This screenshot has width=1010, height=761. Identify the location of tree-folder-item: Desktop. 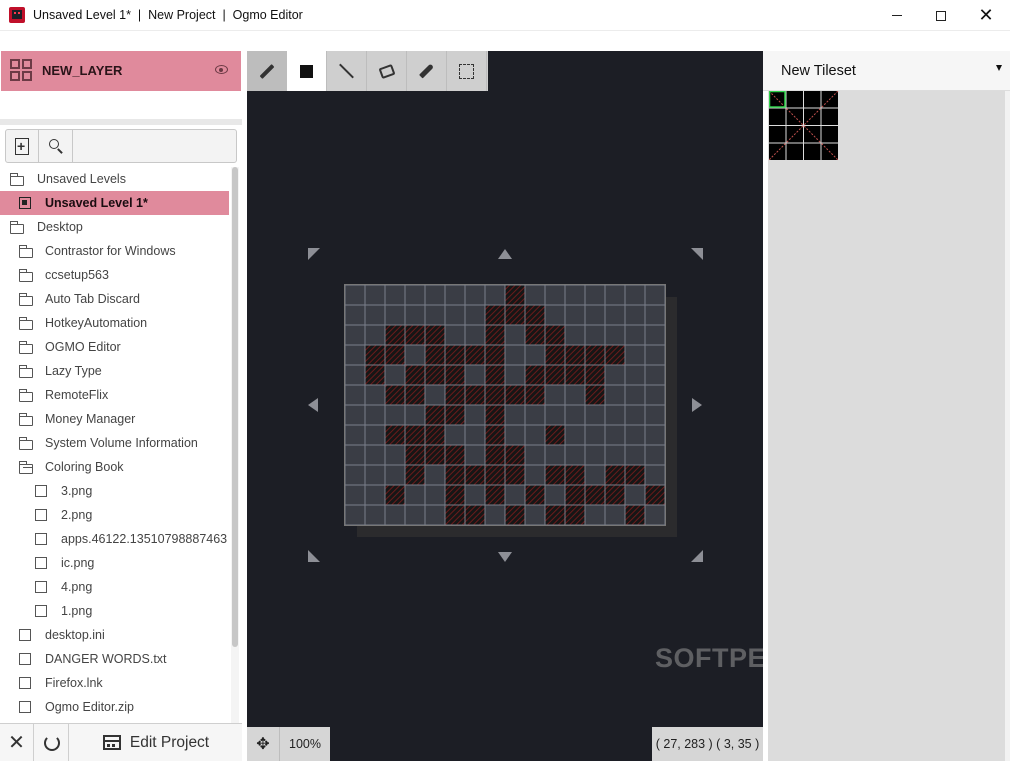
(114, 227).